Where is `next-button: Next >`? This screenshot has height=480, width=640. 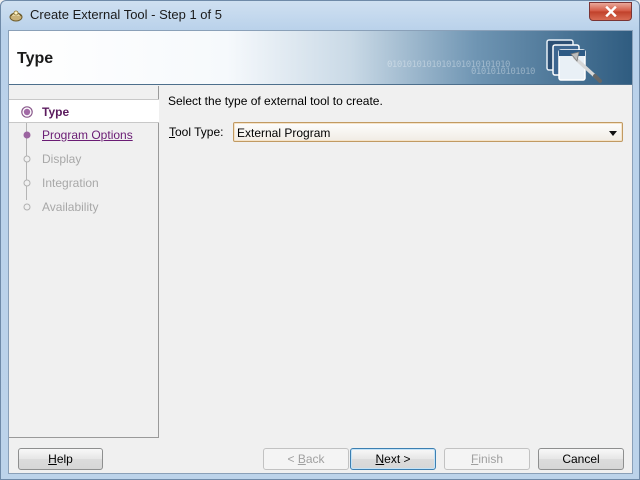
next-button: Next > is located at coordinates (393, 459).